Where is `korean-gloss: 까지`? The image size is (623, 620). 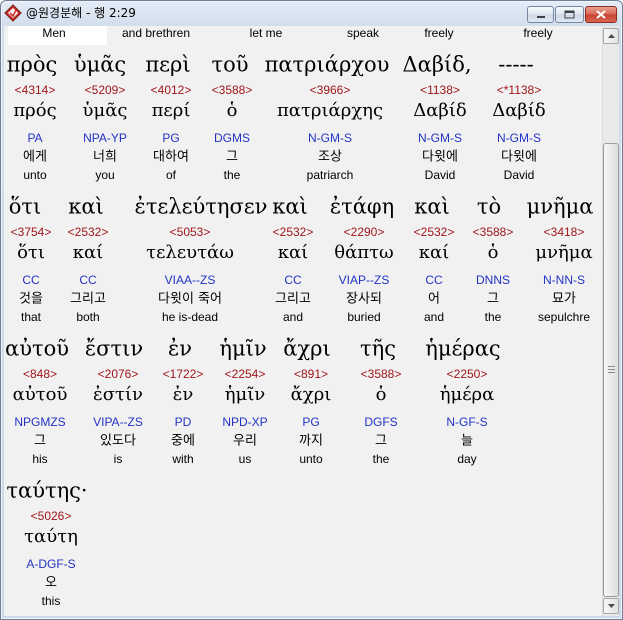 korean-gloss: 까지 is located at coordinates (311, 441).